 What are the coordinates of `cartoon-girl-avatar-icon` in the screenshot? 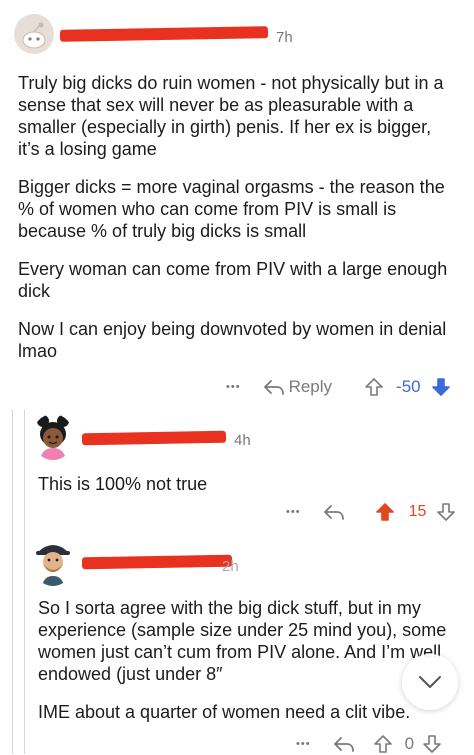 It's located at (53, 437).